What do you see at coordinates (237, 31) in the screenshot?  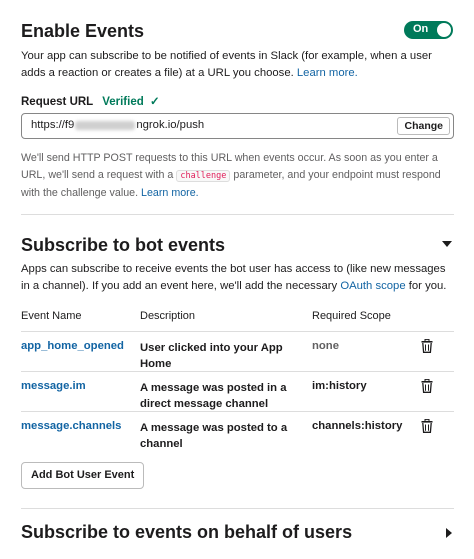 I see `enable-events-header: Enable Events` at bounding box center [237, 31].